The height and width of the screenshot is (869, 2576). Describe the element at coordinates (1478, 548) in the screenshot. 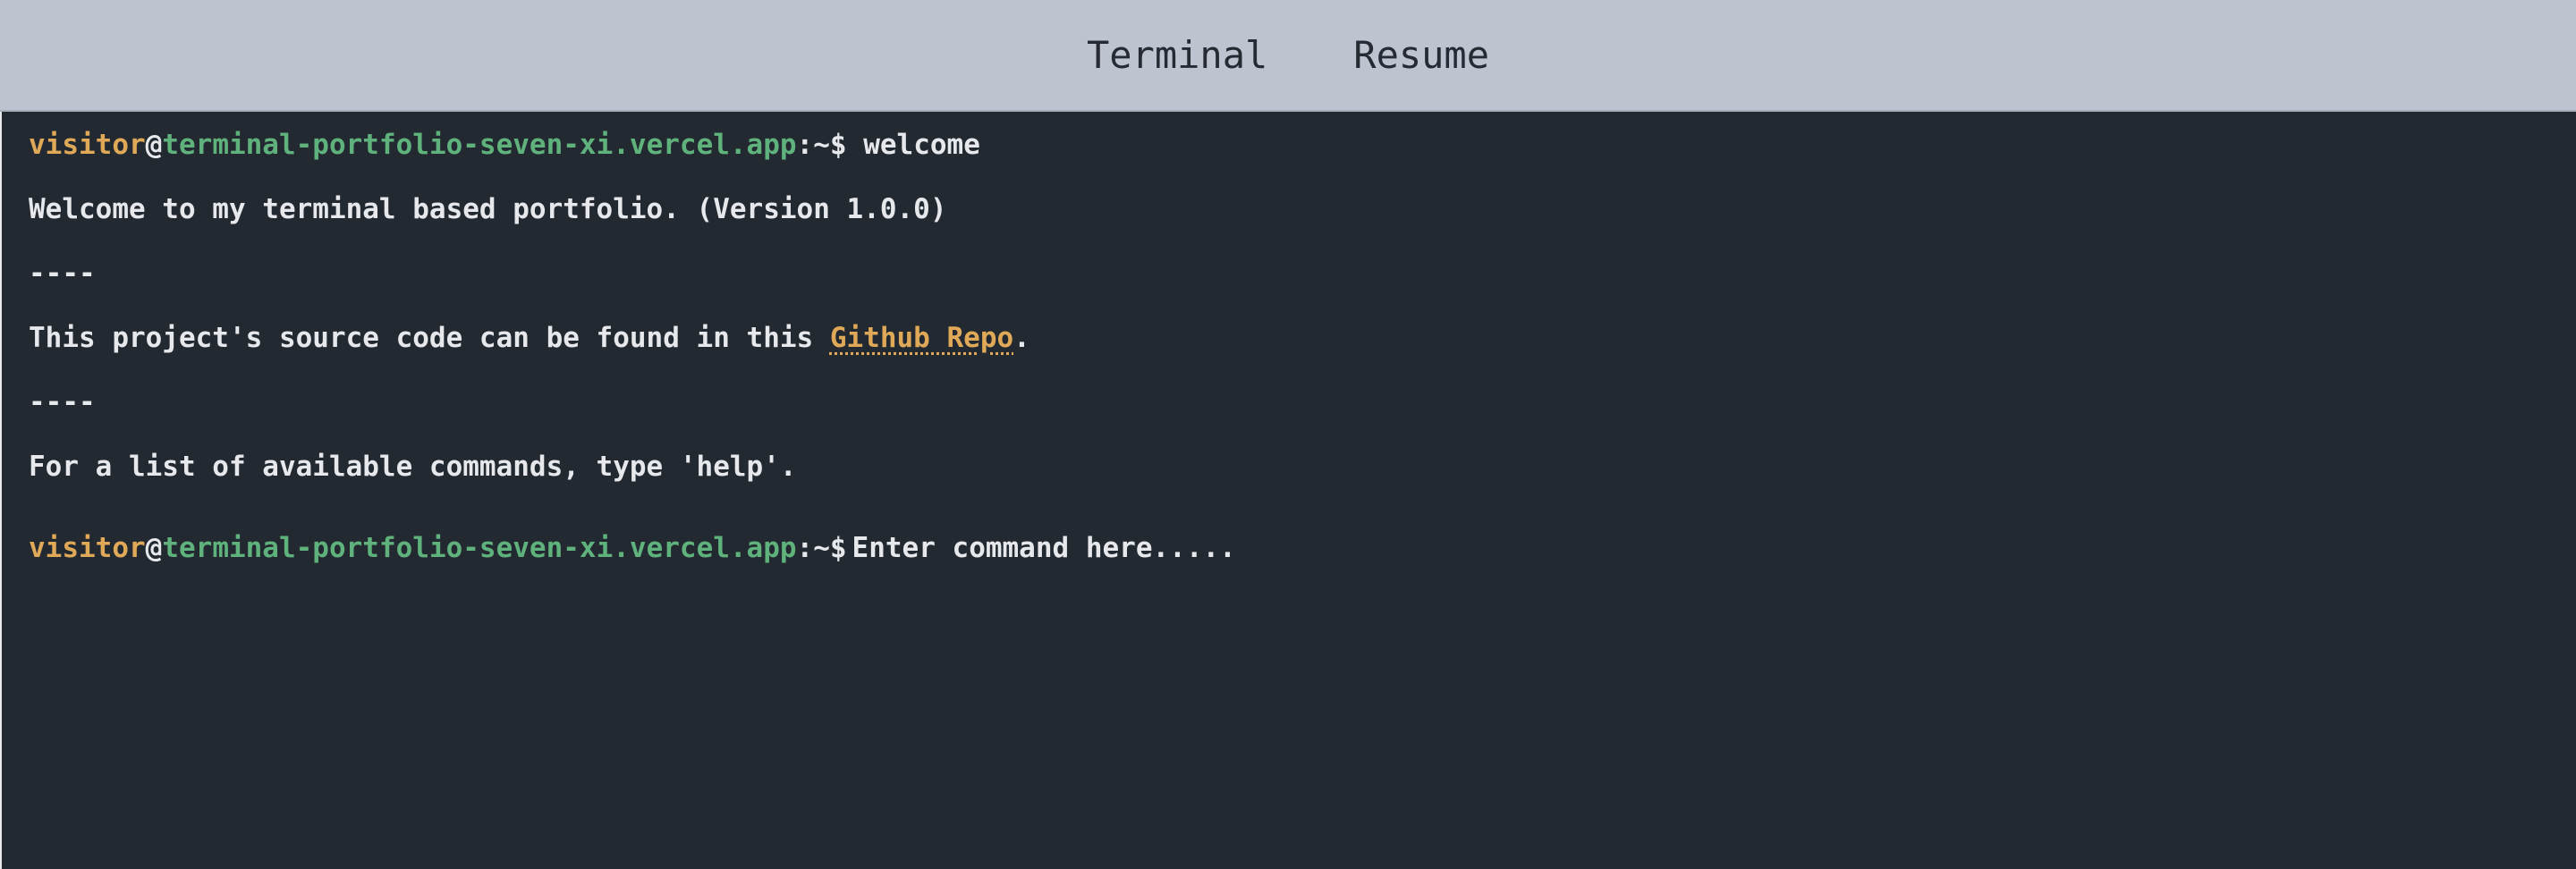

I see `command-input` at that location.